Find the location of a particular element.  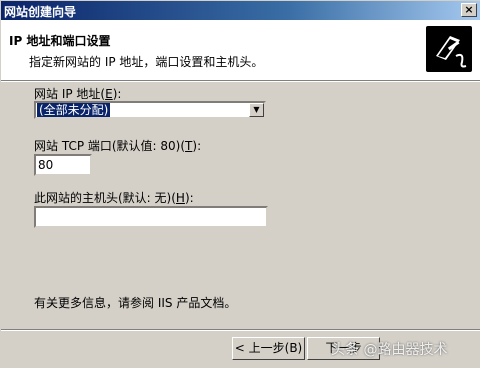

ip-address-label: 网站 IP 地址(E): is located at coordinates (78, 94).